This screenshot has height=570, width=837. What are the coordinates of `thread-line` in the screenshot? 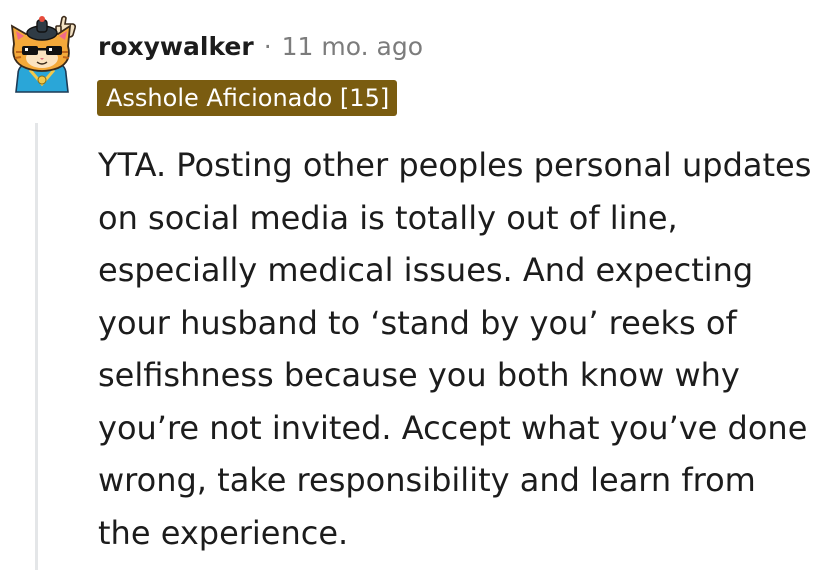 It's located at (36, 346).